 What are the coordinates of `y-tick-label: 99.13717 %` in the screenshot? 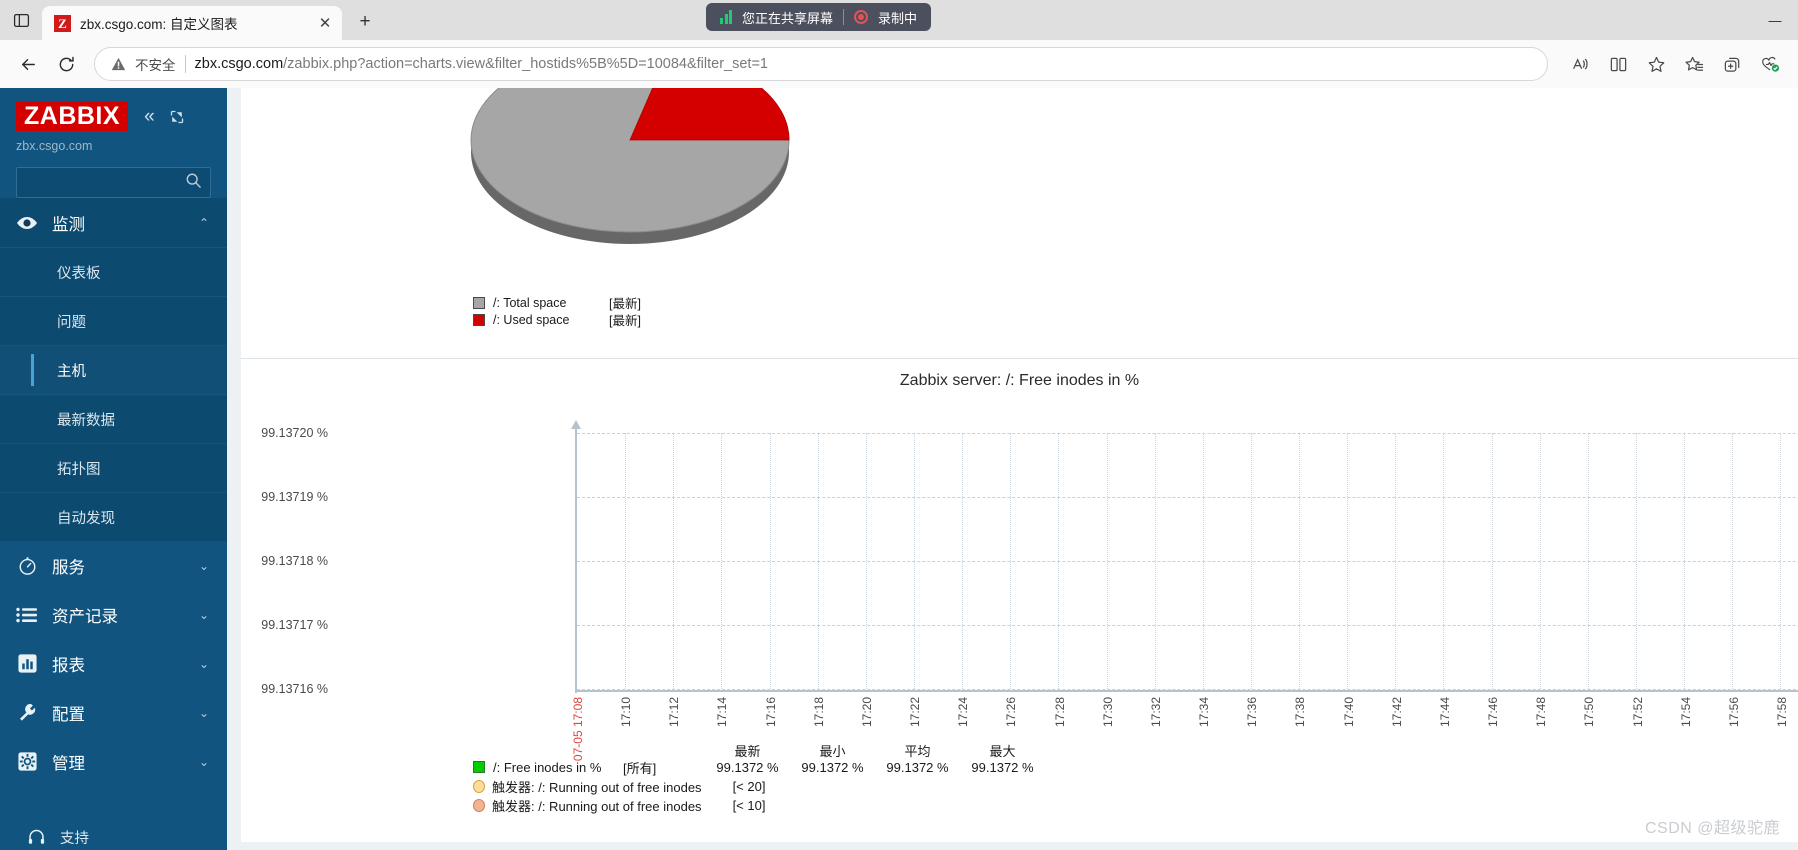 It's located at (294, 625).